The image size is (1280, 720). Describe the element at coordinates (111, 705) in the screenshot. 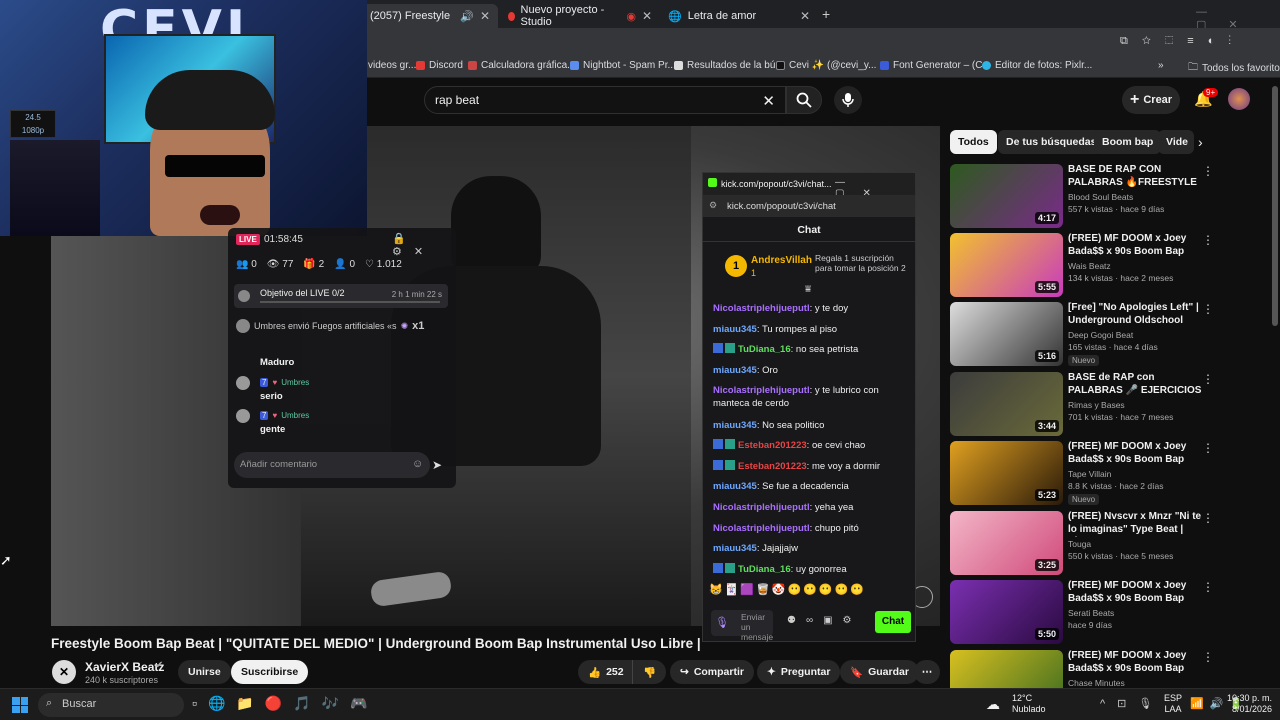

I see `taskbar-search: ⌕ Buscar` at that location.